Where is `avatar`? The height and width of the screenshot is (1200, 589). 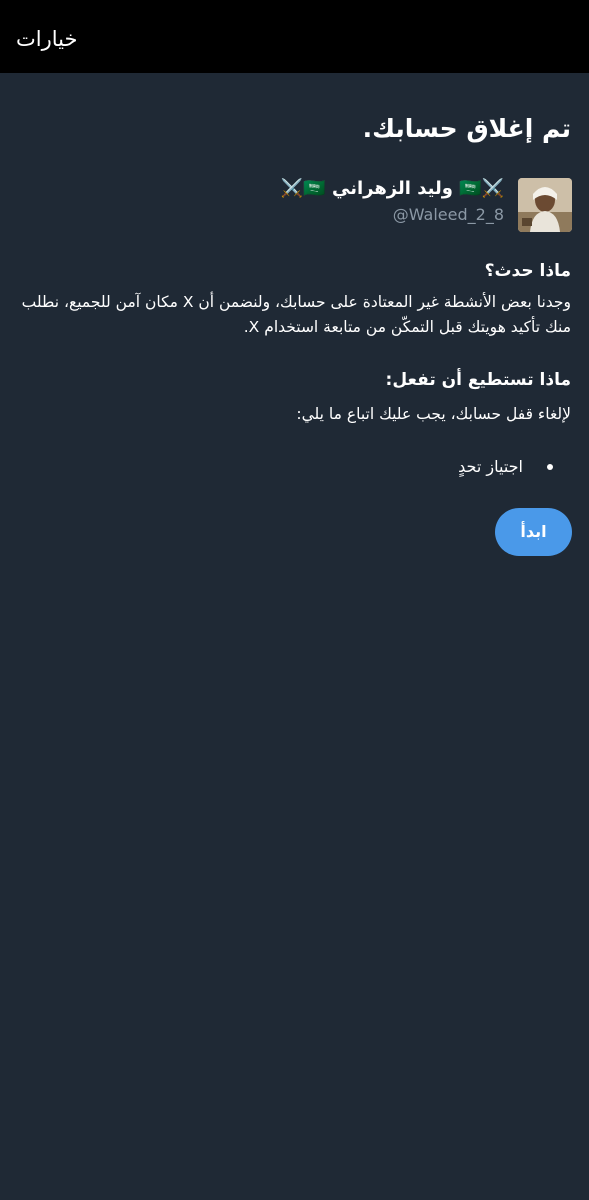 avatar is located at coordinates (545, 205).